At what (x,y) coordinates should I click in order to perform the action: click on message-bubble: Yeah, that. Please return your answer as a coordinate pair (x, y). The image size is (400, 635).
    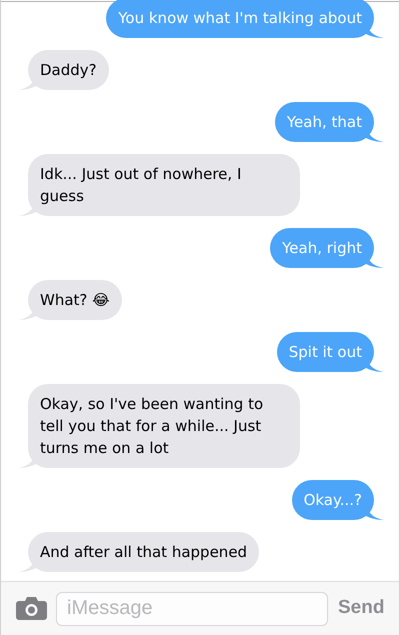
    Looking at the image, I should click on (324, 122).